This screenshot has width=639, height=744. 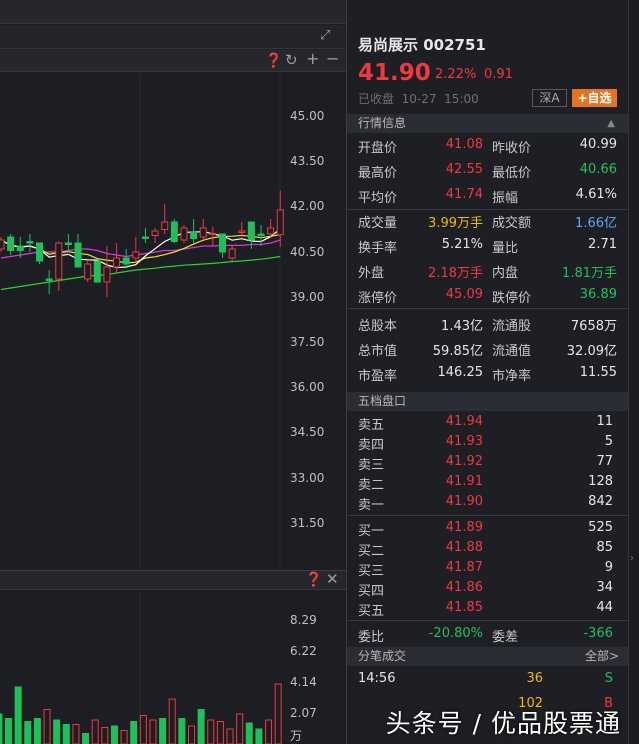 I want to click on level-label: 卖三, so click(x=371, y=465).